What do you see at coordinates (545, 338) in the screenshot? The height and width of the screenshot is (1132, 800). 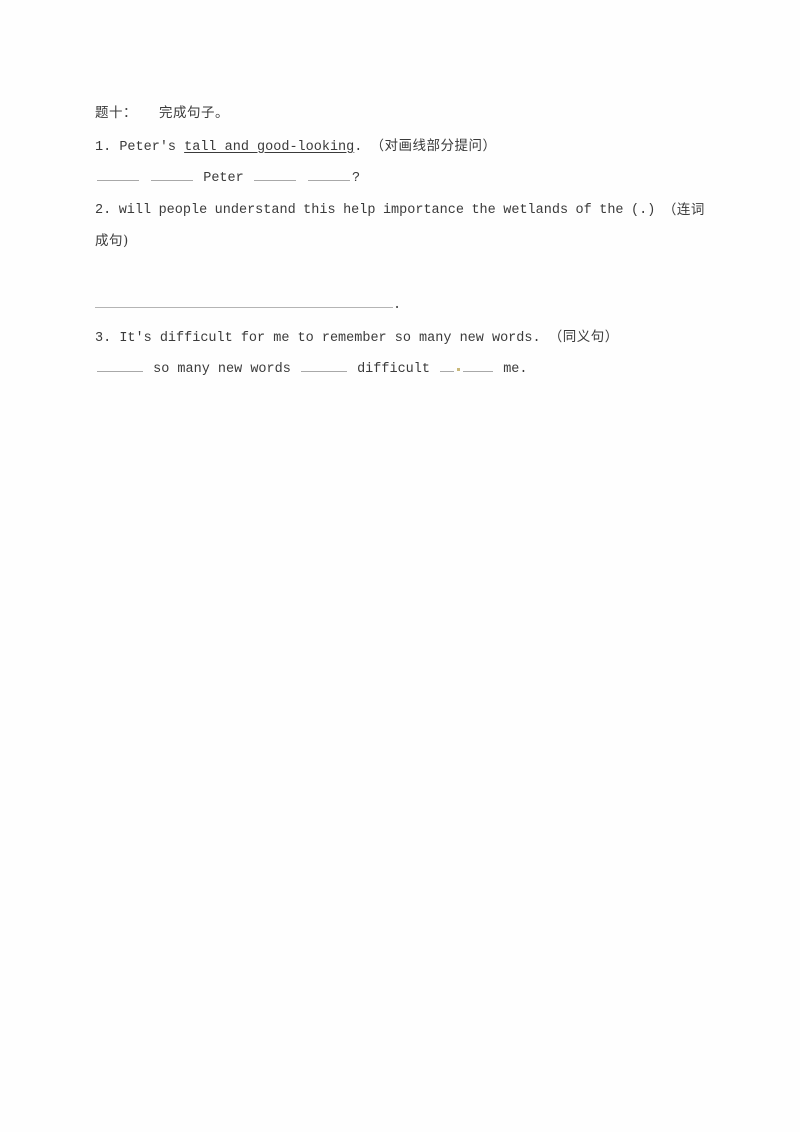 I see `question-3-annot-spacer` at bounding box center [545, 338].